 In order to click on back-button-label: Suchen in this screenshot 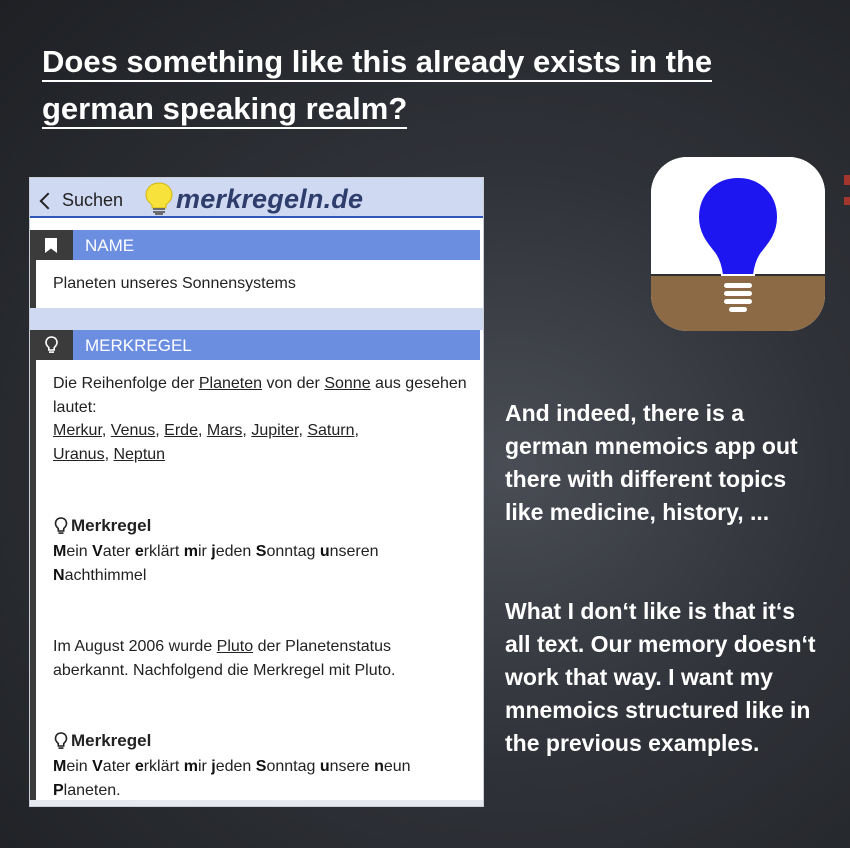, I will do `click(93, 200)`.